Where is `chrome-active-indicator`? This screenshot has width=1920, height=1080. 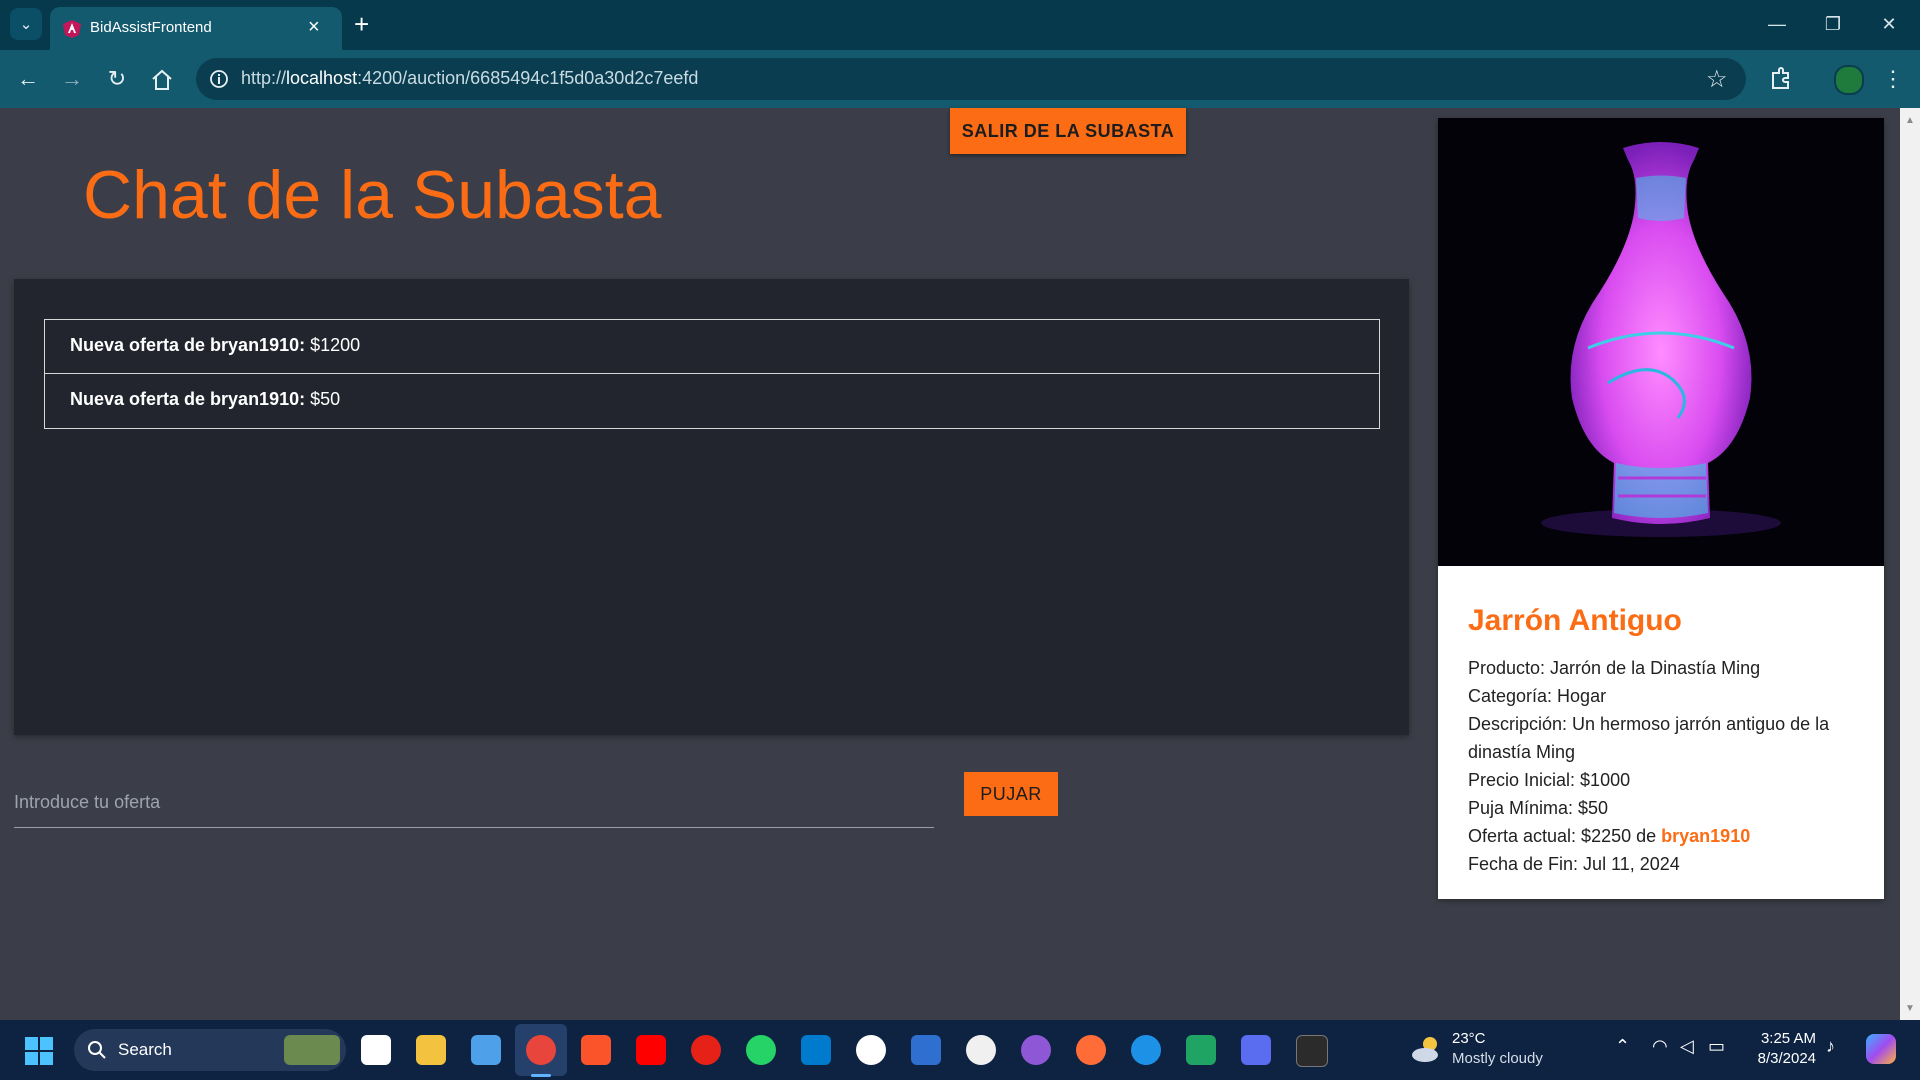 chrome-active-indicator is located at coordinates (541, 1075).